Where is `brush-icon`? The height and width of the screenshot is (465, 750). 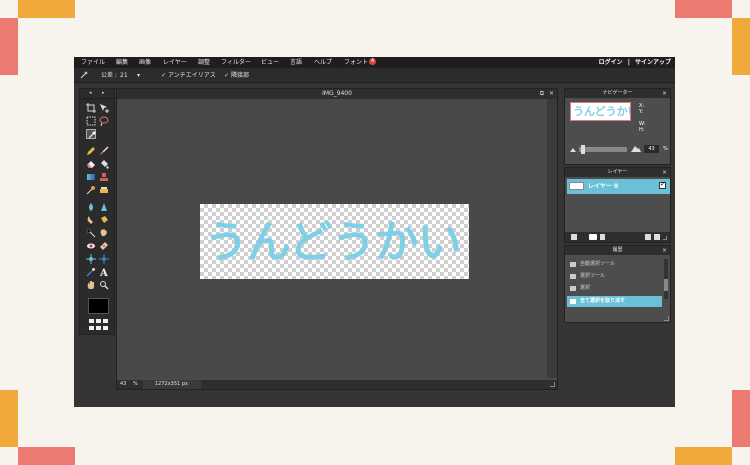 brush-icon is located at coordinates (104, 151).